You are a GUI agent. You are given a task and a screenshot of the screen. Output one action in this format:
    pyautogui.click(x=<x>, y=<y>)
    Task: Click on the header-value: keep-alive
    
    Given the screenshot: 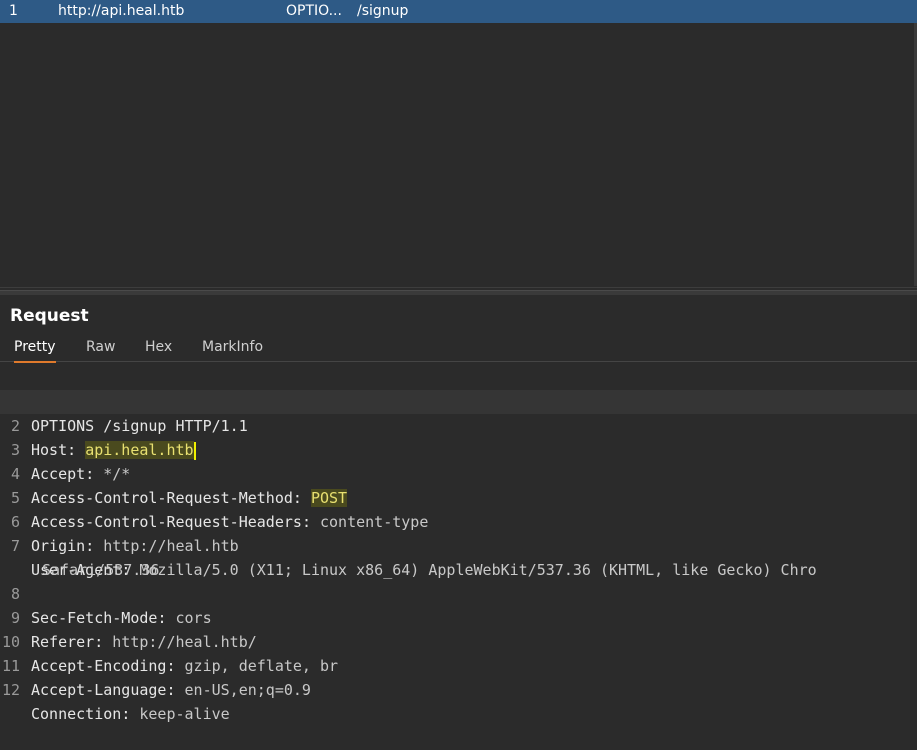 What is the action you would take?
    pyautogui.click(x=184, y=714)
    